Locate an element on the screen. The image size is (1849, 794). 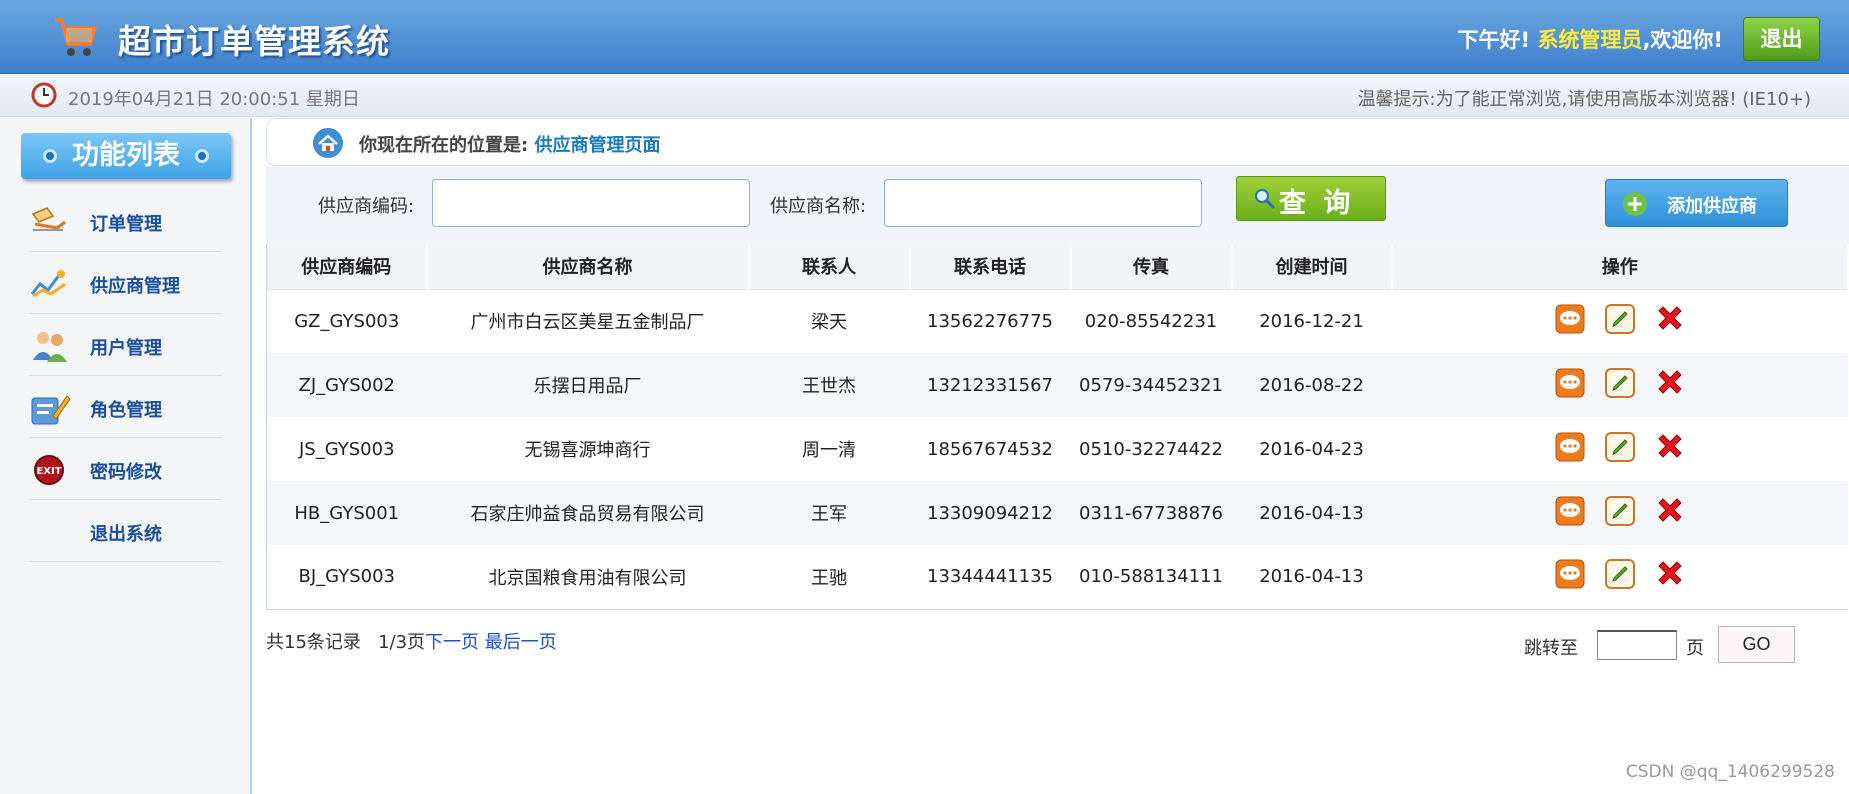
provider-icon is located at coordinates (48, 284).